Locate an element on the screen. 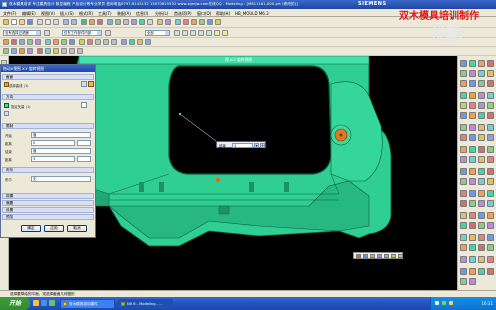 This screenshot has height=310, width=496. insert-icon is located at coordinates (481, 181).